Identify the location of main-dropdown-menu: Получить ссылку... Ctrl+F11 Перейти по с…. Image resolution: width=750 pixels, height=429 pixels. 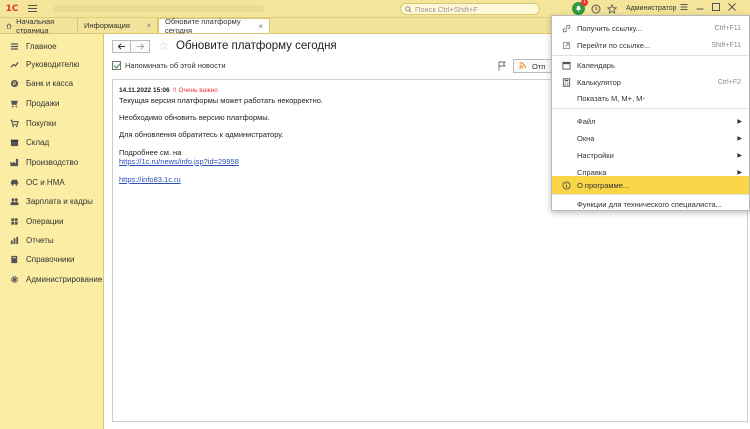
(650, 113).